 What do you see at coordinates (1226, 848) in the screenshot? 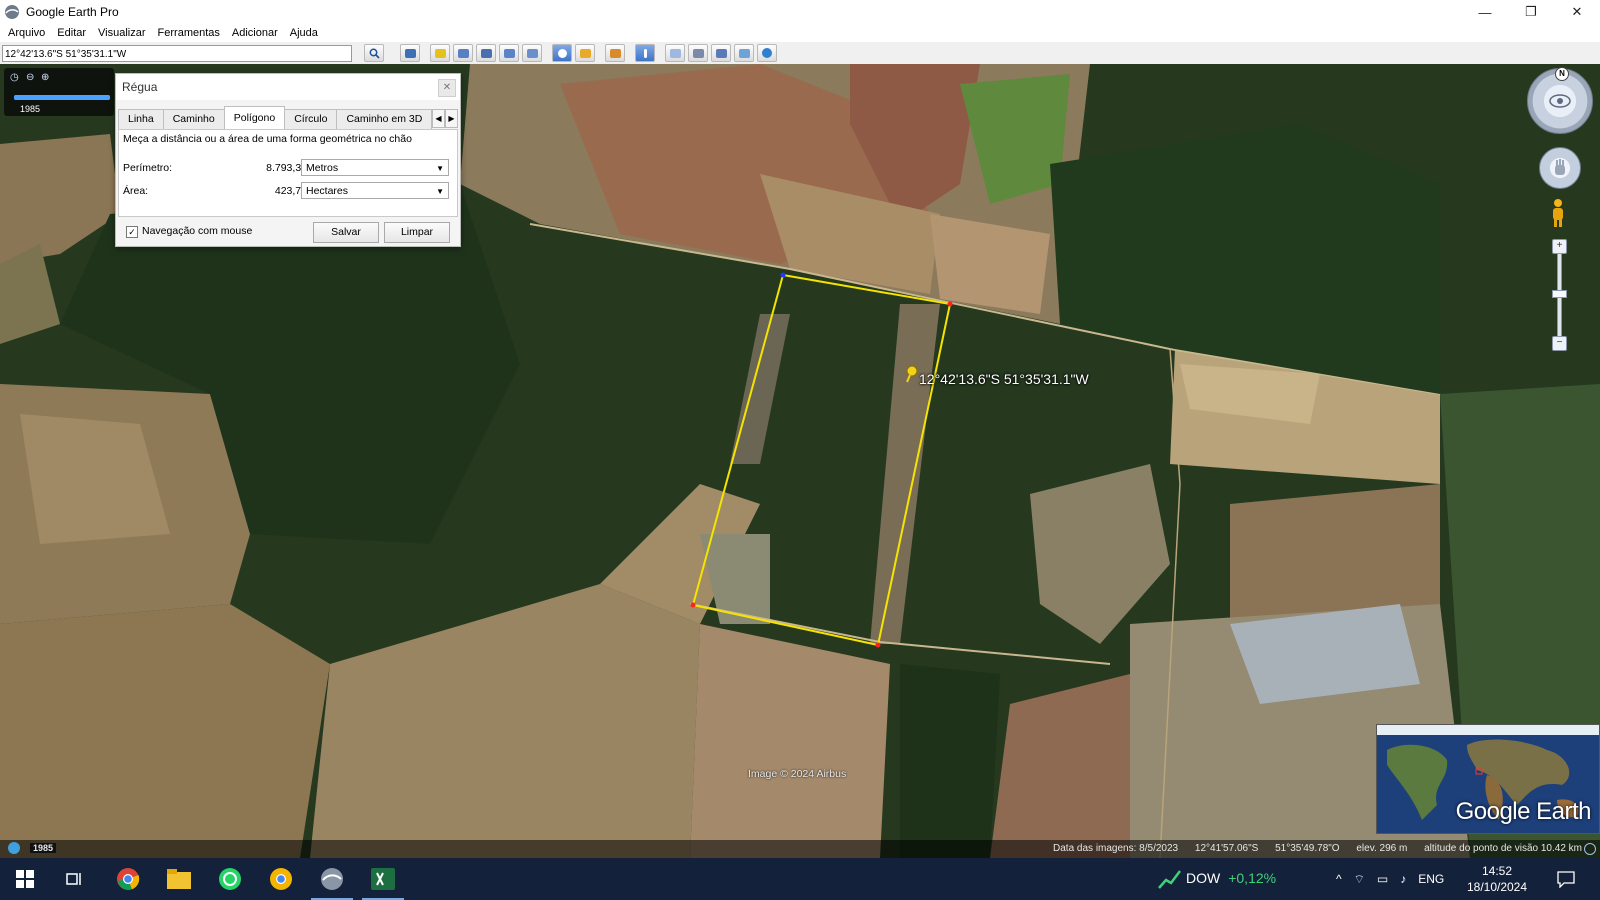
I see `latitude-readout: 12°41'57.06"S` at bounding box center [1226, 848].